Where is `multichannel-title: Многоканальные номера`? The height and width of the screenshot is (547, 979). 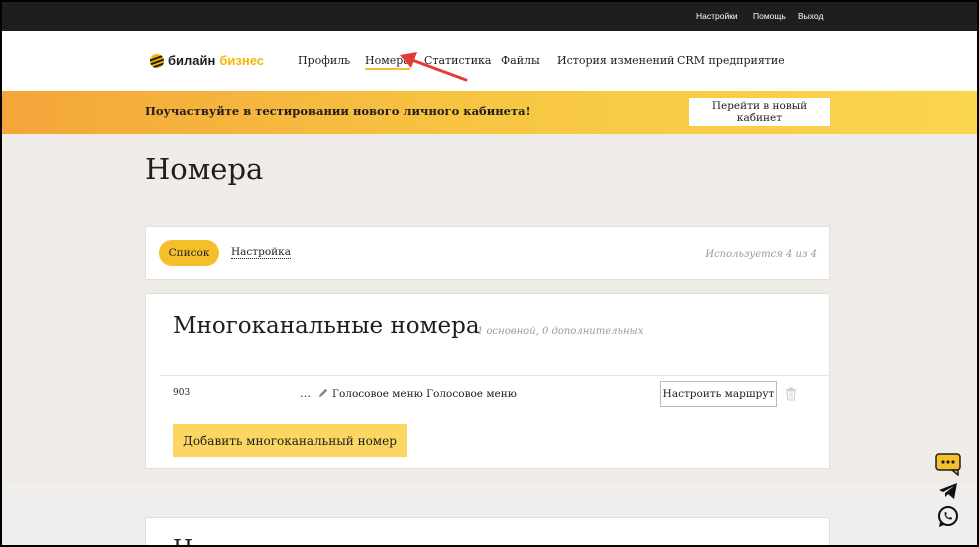 multichannel-title: Многоканальные номера is located at coordinates (326, 326).